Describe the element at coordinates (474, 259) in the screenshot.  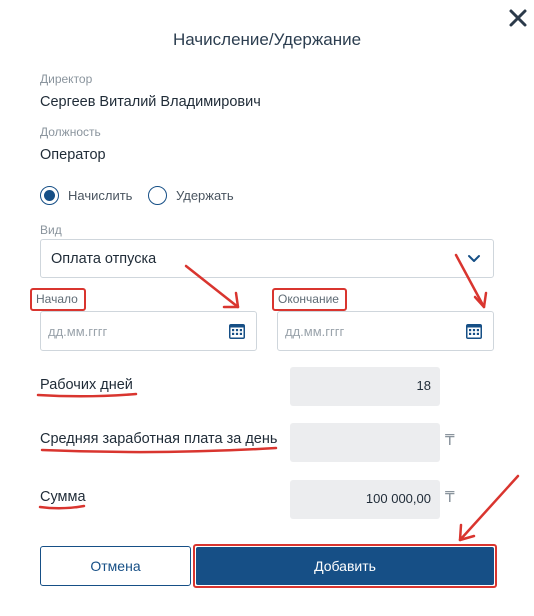
I see `chevron-down-icon` at that location.